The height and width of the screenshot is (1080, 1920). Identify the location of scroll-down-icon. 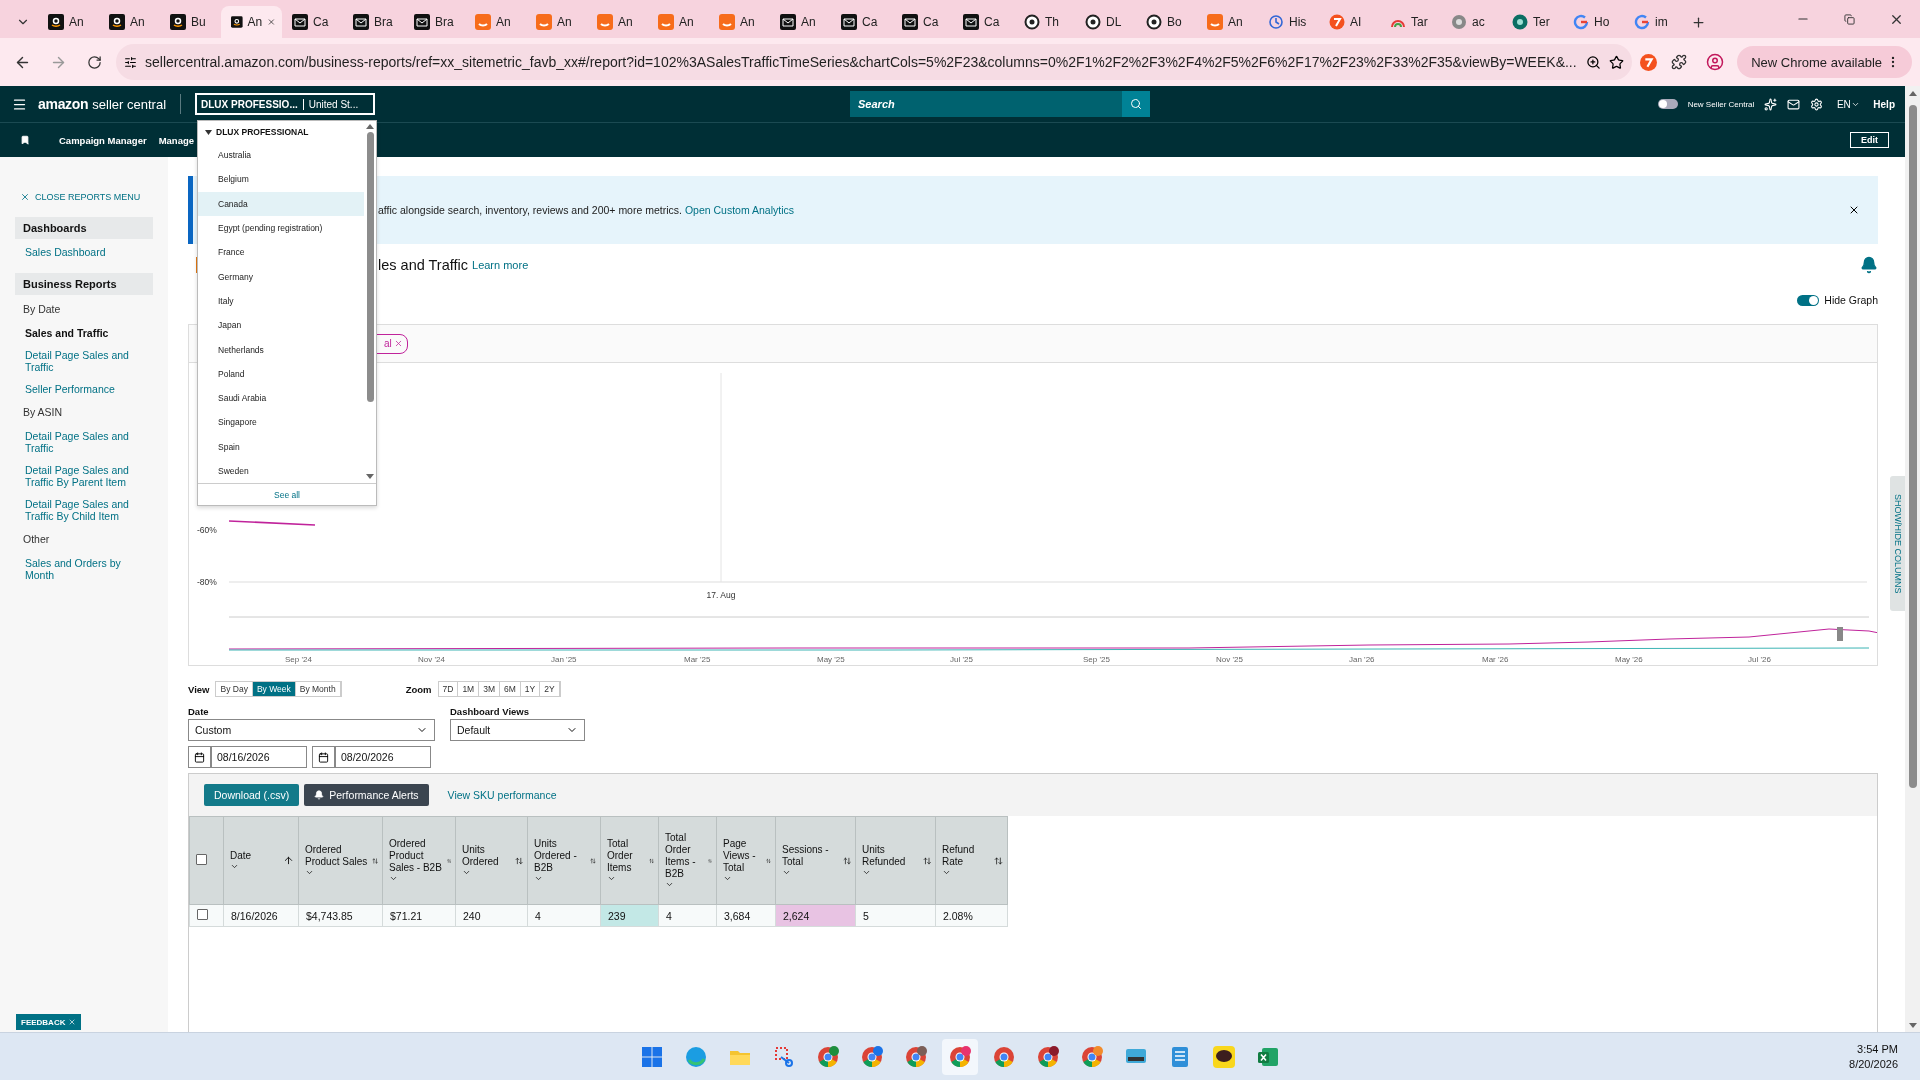
(370, 477).